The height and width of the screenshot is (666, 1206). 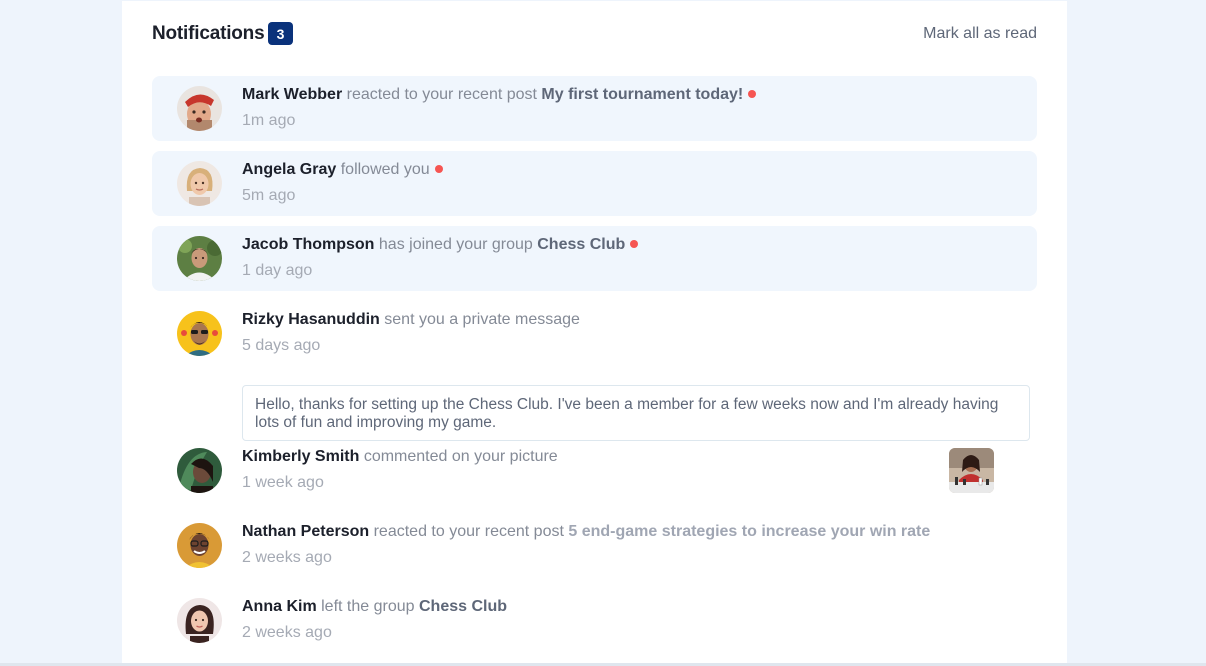 What do you see at coordinates (269, 195) in the screenshot?
I see `timestamp: 5m ago` at bounding box center [269, 195].